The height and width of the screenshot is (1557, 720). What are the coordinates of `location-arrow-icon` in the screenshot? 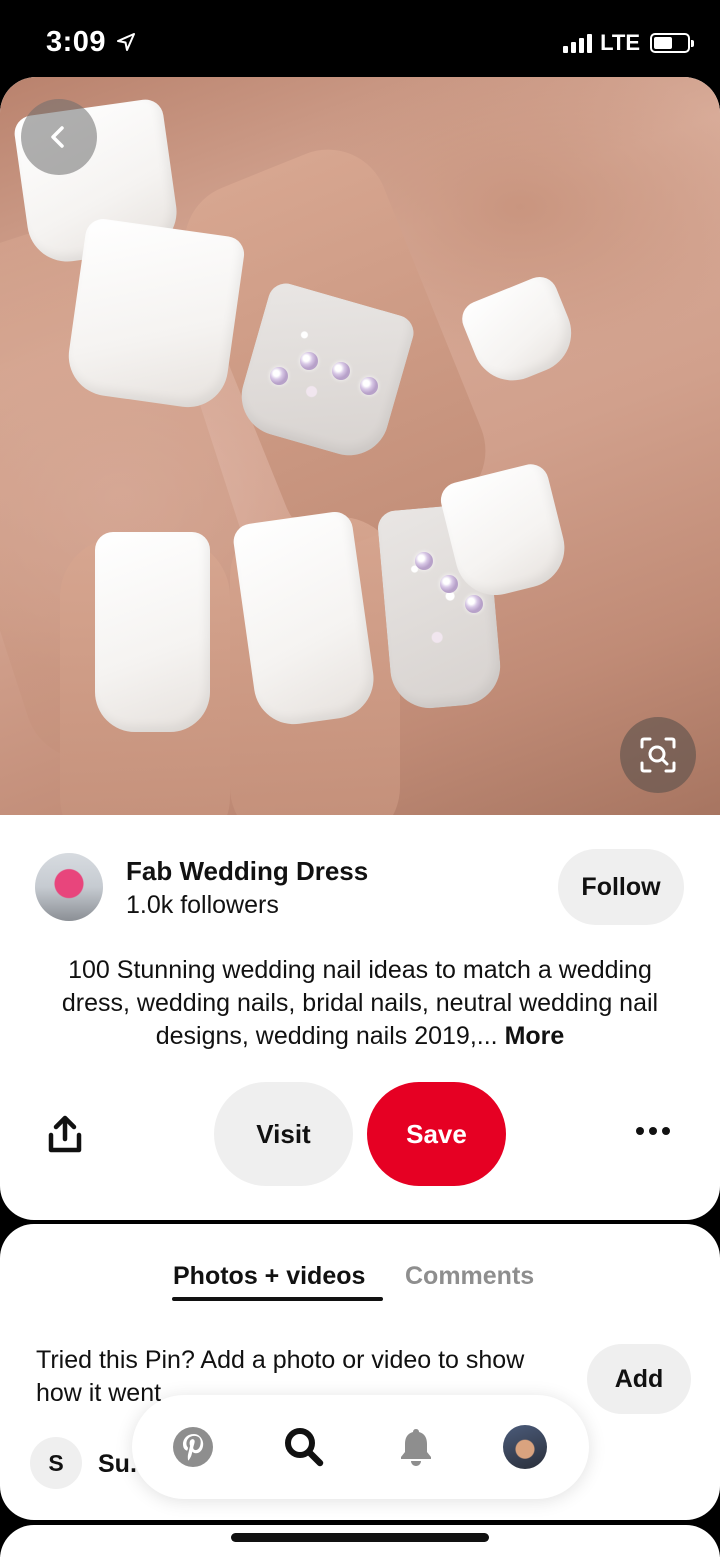 It's located at (126, 42).